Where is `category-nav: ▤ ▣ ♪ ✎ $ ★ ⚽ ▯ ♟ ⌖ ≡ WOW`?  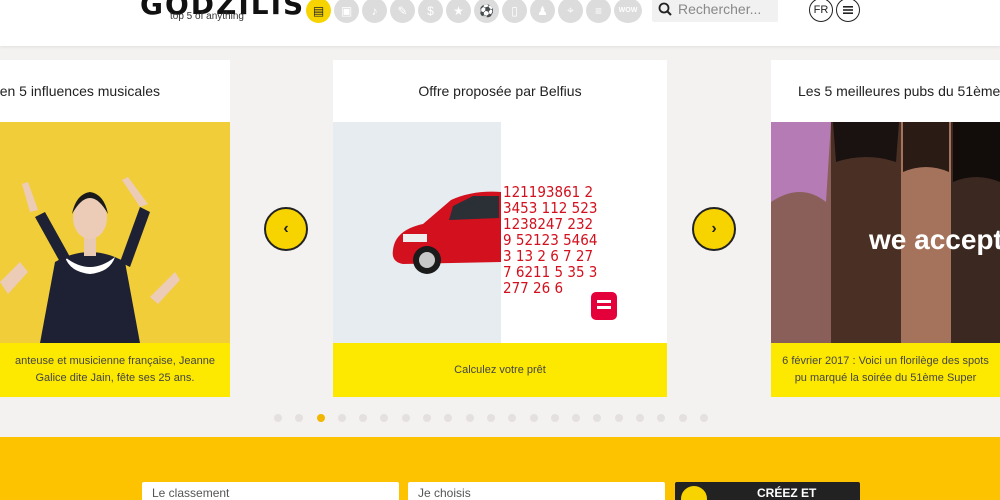 category-nav: ▤ ▣ ♪ ✎ $ ★ ⚽ ▯ ♟ ⌖ ≡ WOW is located at coordinates (474, 13).